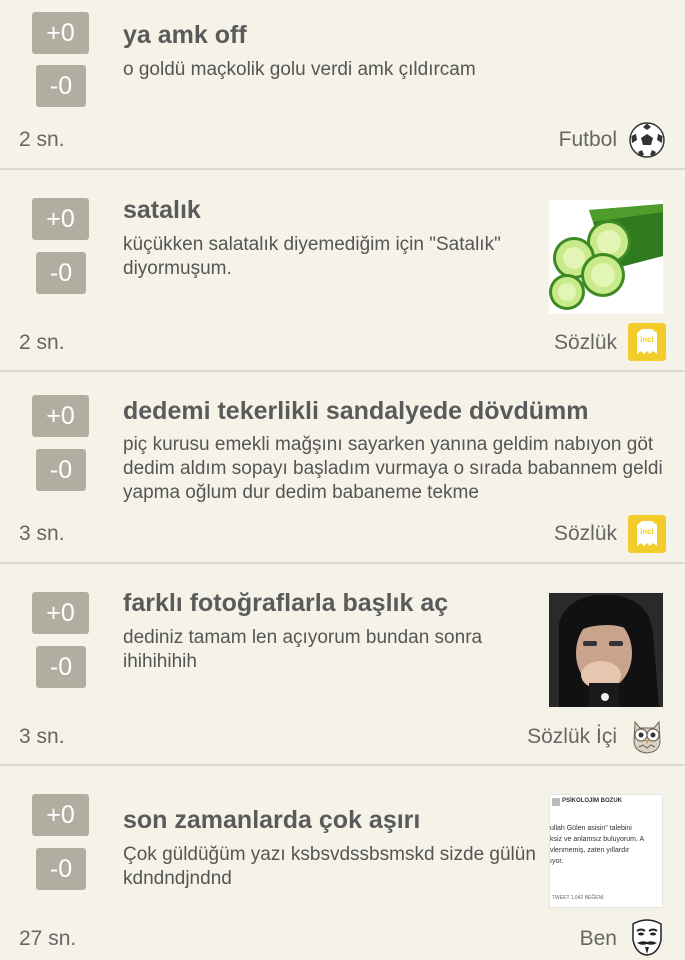  What do you see at coordinates (598, 939) in the screenshot?
I see `entry-category: Ben` at bounding box center [598, 939].